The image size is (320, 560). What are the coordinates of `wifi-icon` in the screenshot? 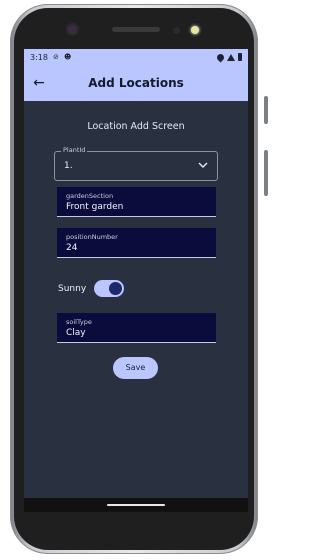 It's located at (220, 57).